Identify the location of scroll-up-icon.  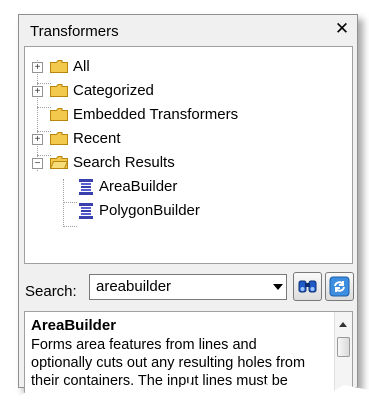
(343, 324).